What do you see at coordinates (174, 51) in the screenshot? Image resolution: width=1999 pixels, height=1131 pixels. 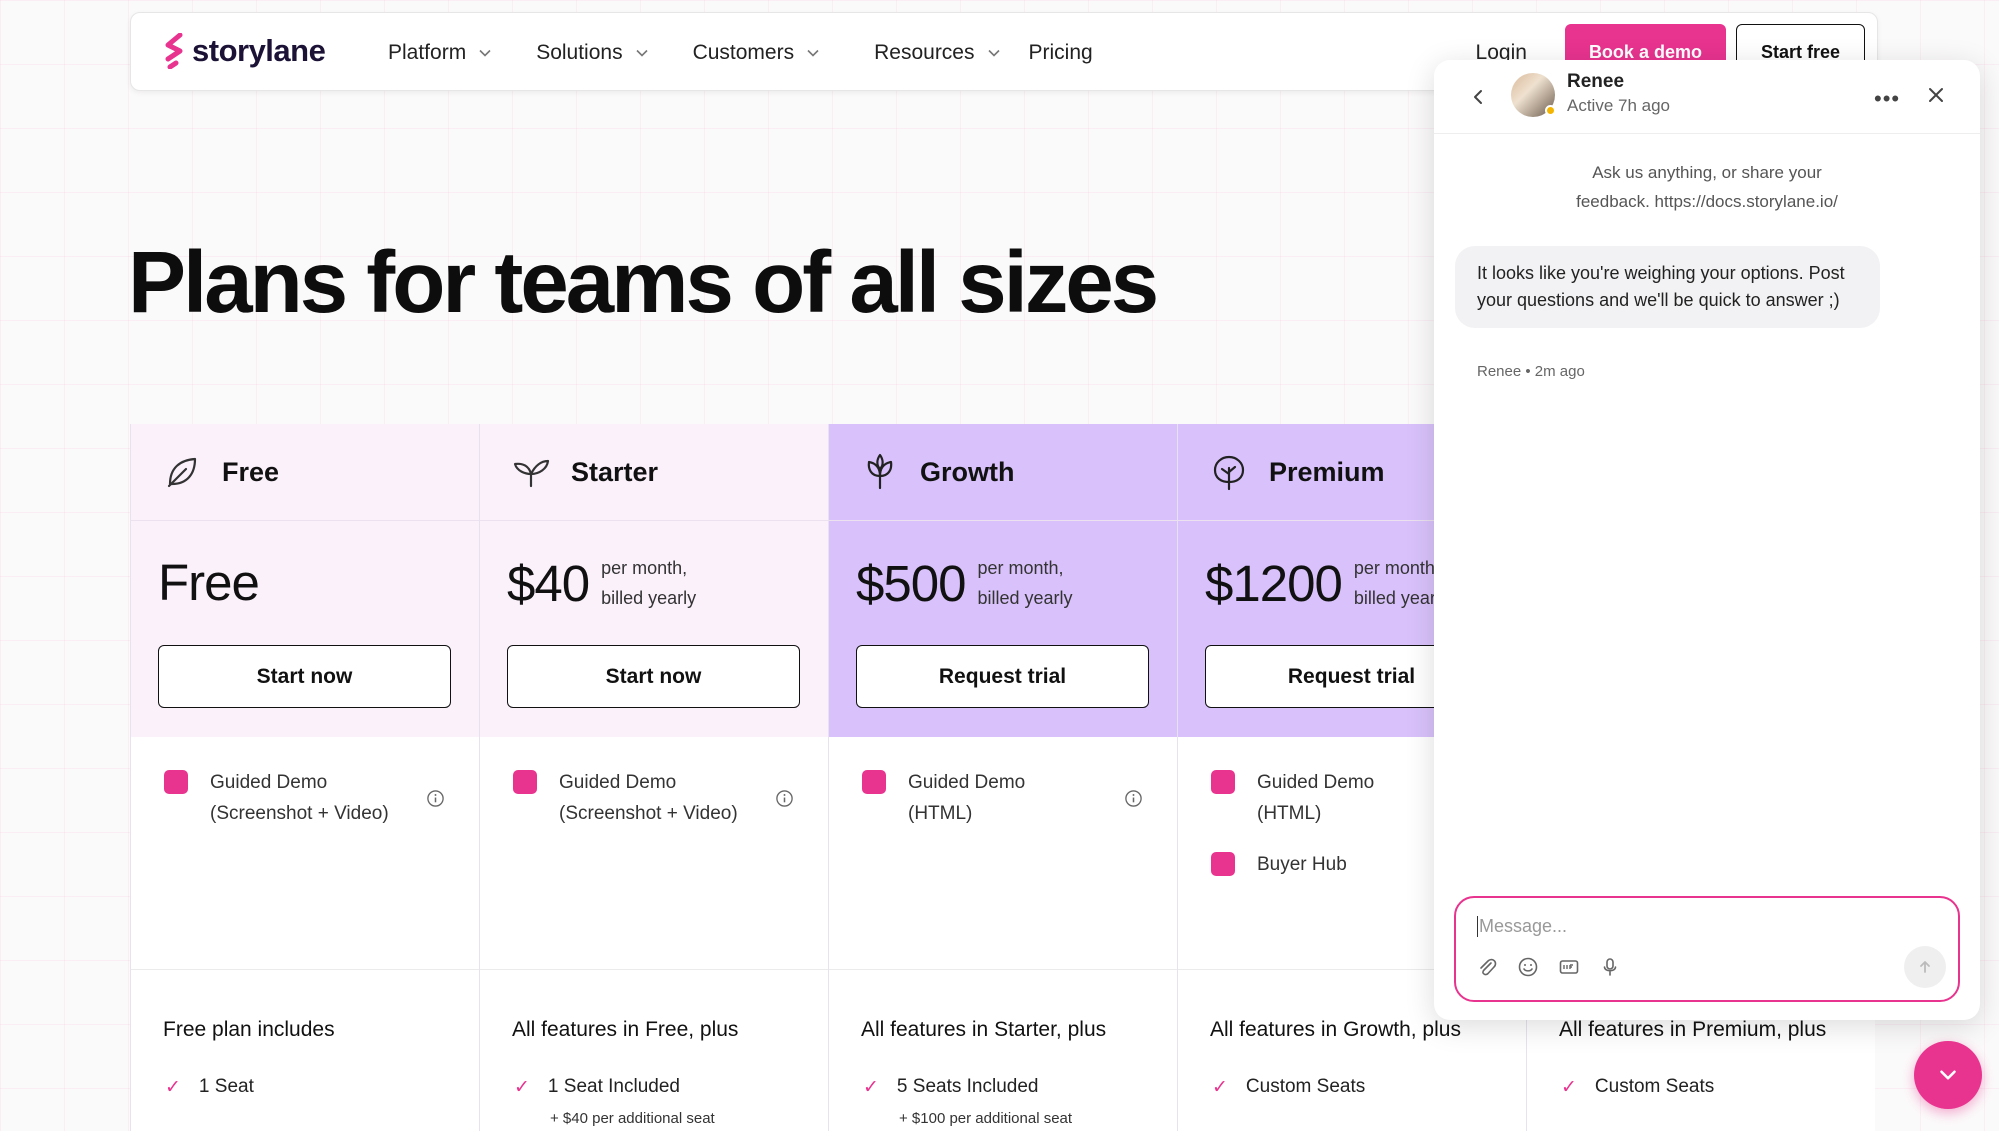 I see `storylane-logo-icon` at bounding box center [174, 51].